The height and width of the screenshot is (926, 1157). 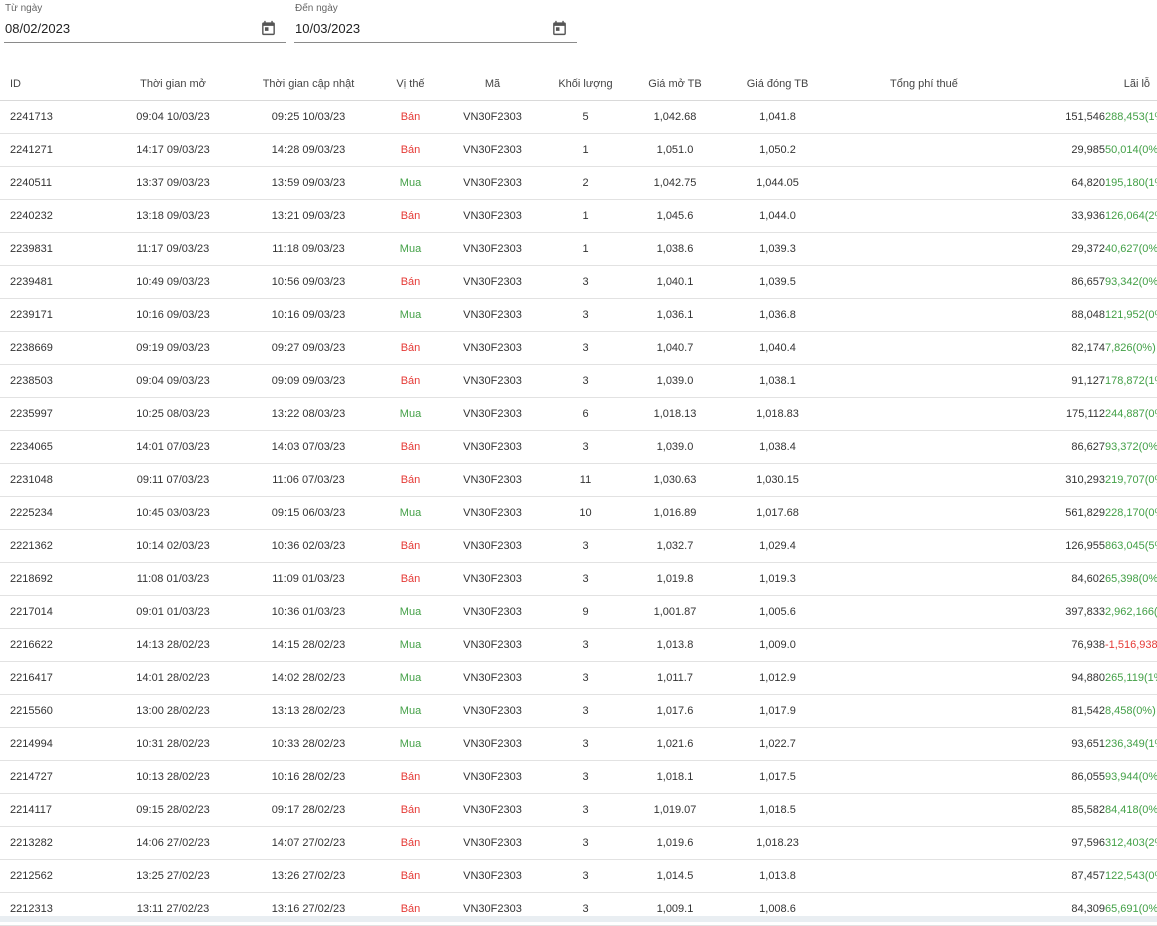 What do you see at coordinates (578, 919) in the screenshot?
I see `horizontal-scrollbar` at bounding box center [578, 919].